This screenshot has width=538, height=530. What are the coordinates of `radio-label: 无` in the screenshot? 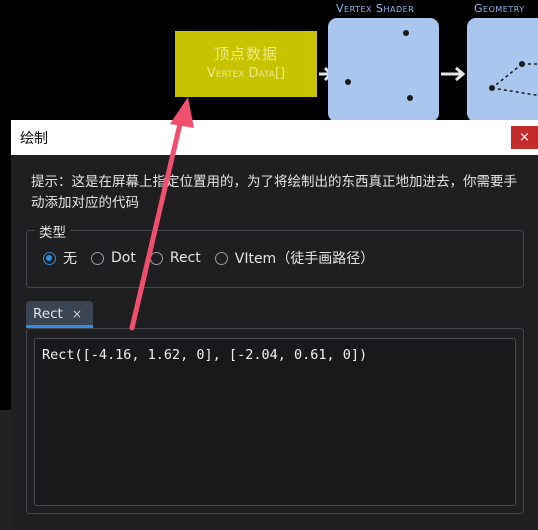 It's located at (70, 259).